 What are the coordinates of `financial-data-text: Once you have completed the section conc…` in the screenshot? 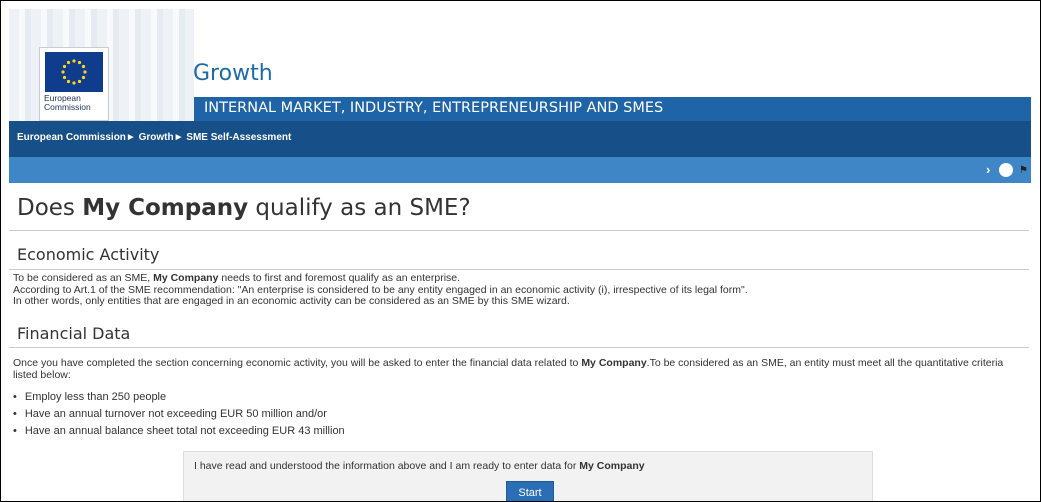 It's located at (518, 369).